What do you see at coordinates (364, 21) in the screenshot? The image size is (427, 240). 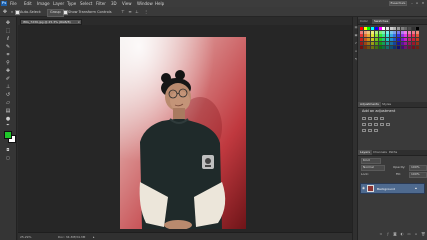 I see `tab-color: Color` at bounding box center [364, 21].